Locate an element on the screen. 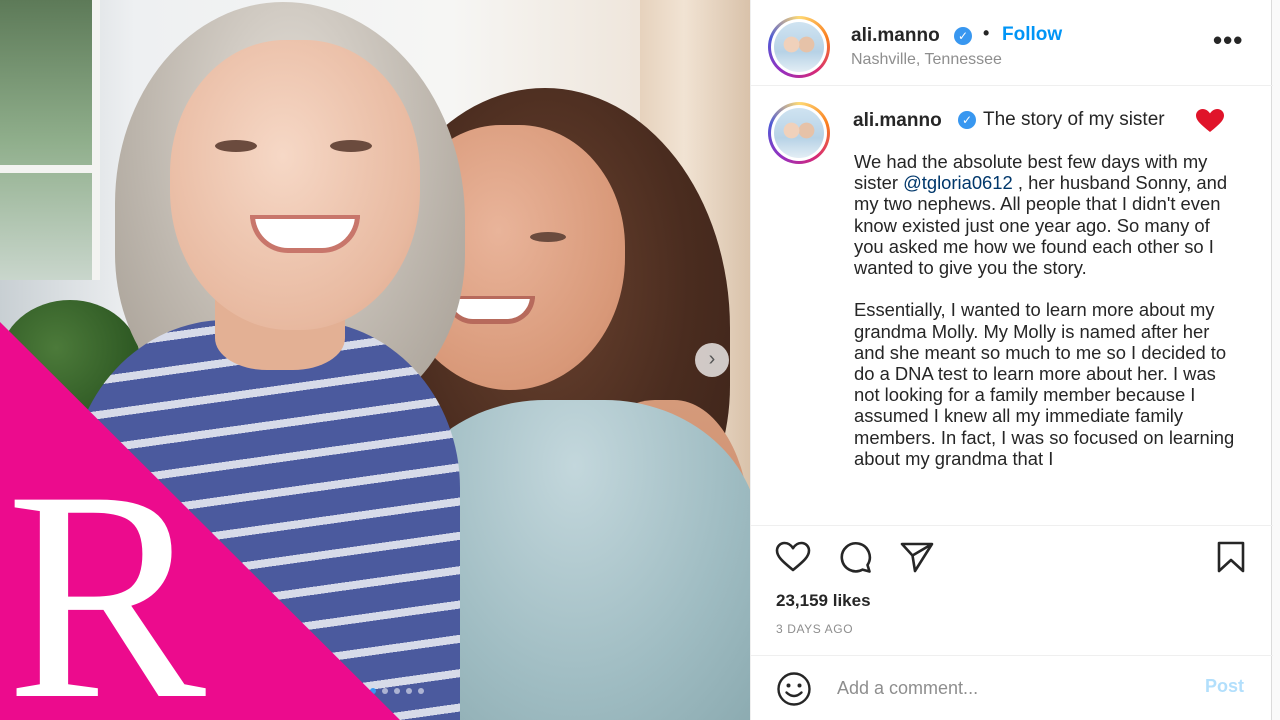 This screenshot has height=720, width=1280. heart-icon is located at coordinates (793, 557).